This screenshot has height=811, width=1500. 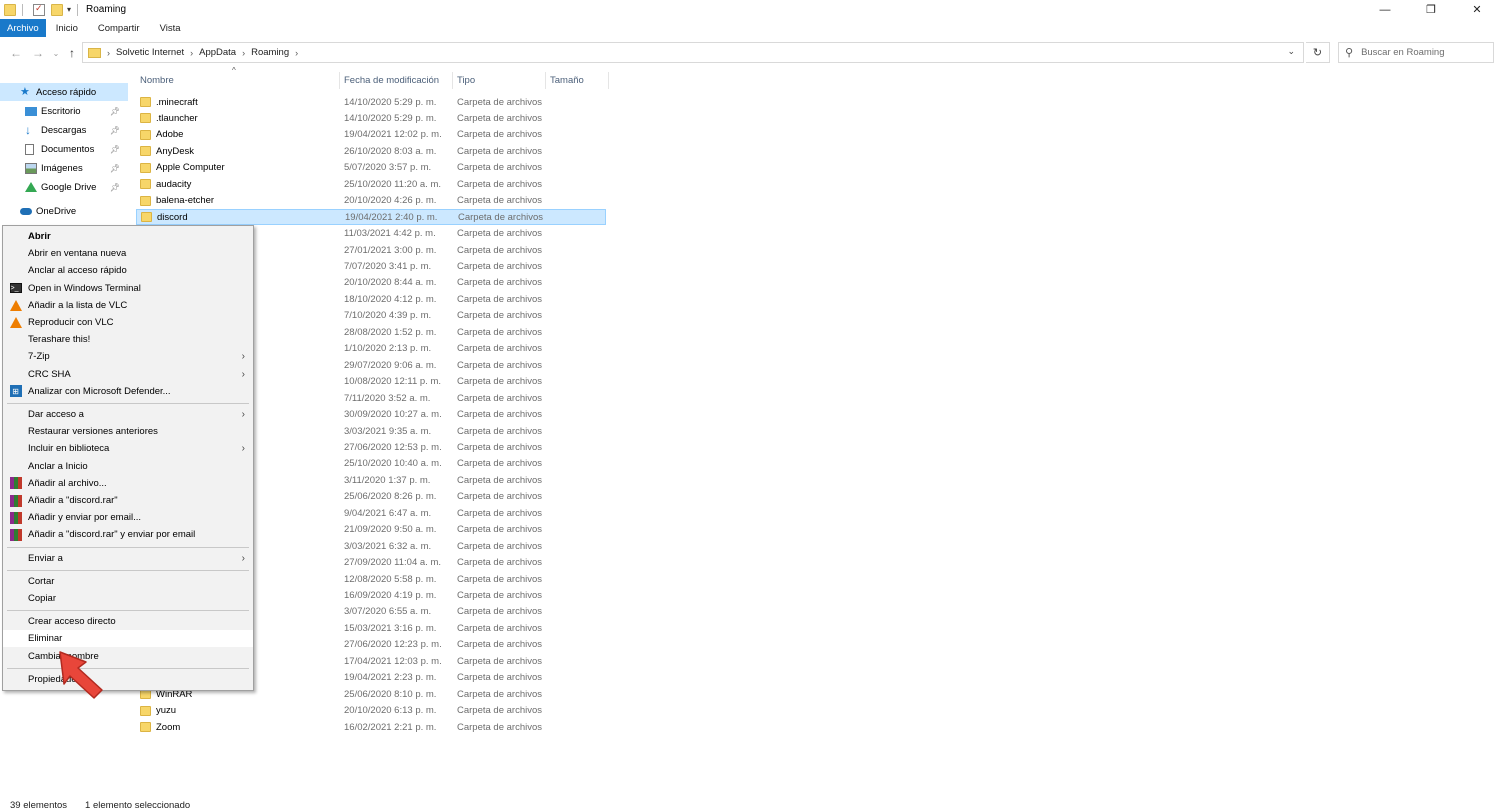 I want to click on customize-toolbar-icon: ▾, so click(x=69, y=9).